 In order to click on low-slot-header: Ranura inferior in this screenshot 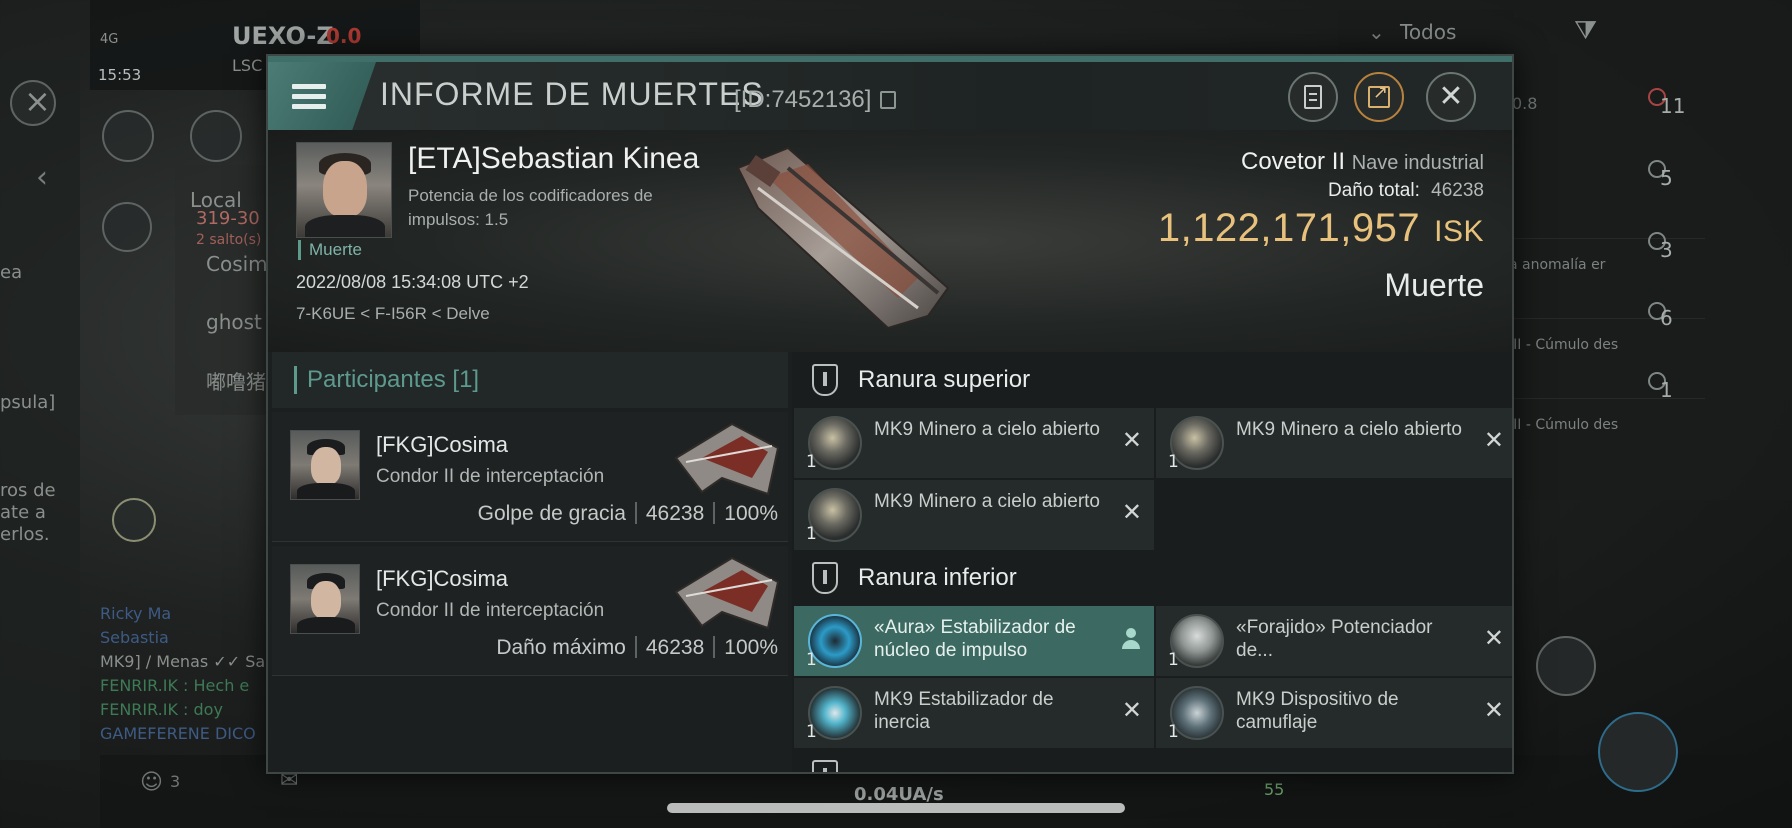, I will do `click(1152, 578)`.